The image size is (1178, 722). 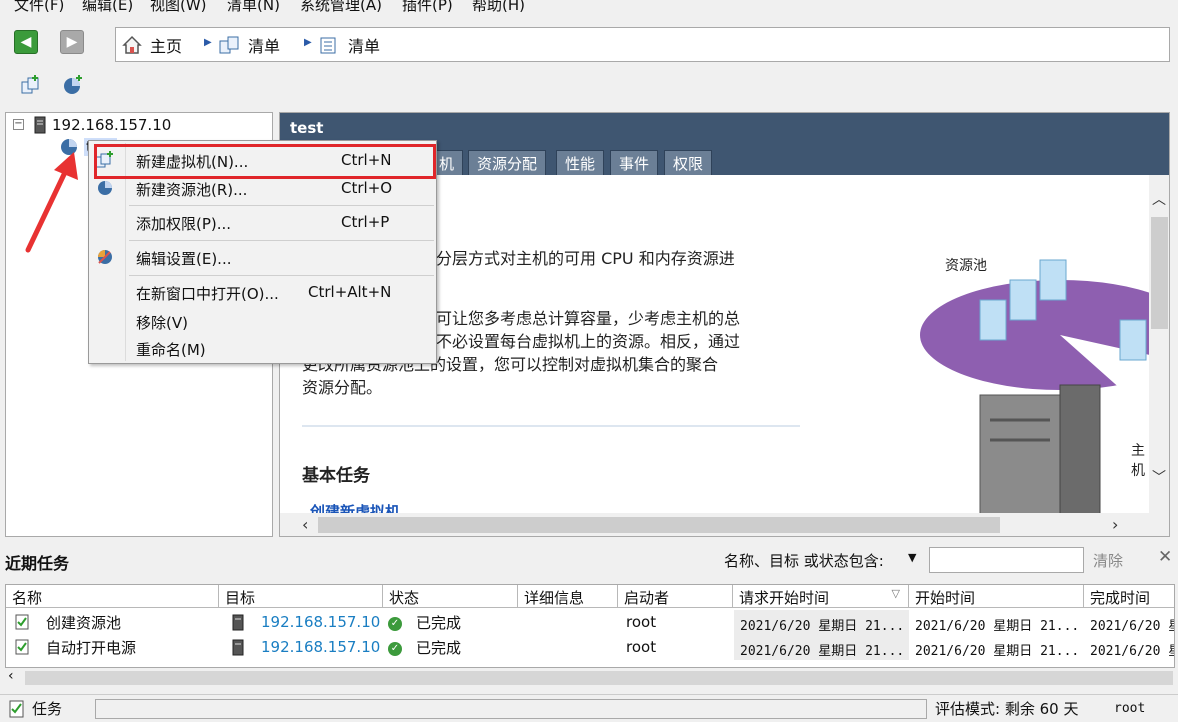 I want to click on back-button: ◀, so click(x=26, y=42).